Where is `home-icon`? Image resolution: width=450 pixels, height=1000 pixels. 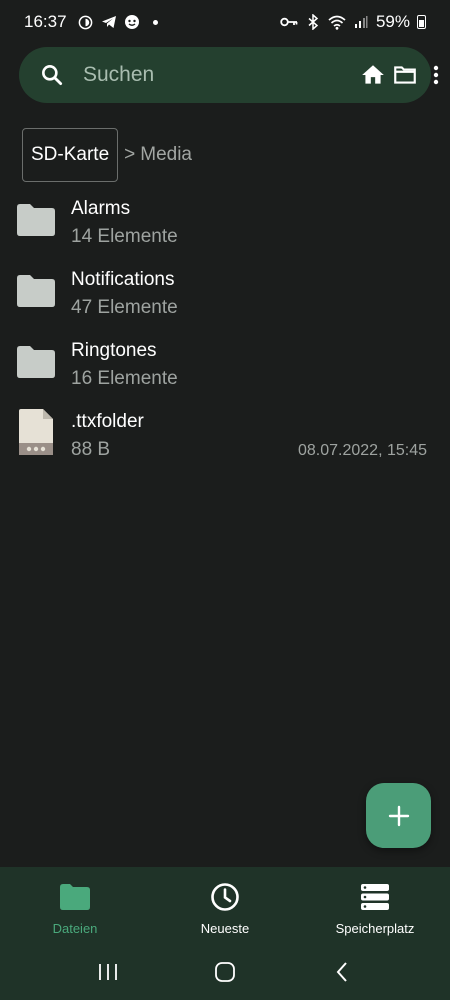 home-icon is located at coordinates (373, 75).